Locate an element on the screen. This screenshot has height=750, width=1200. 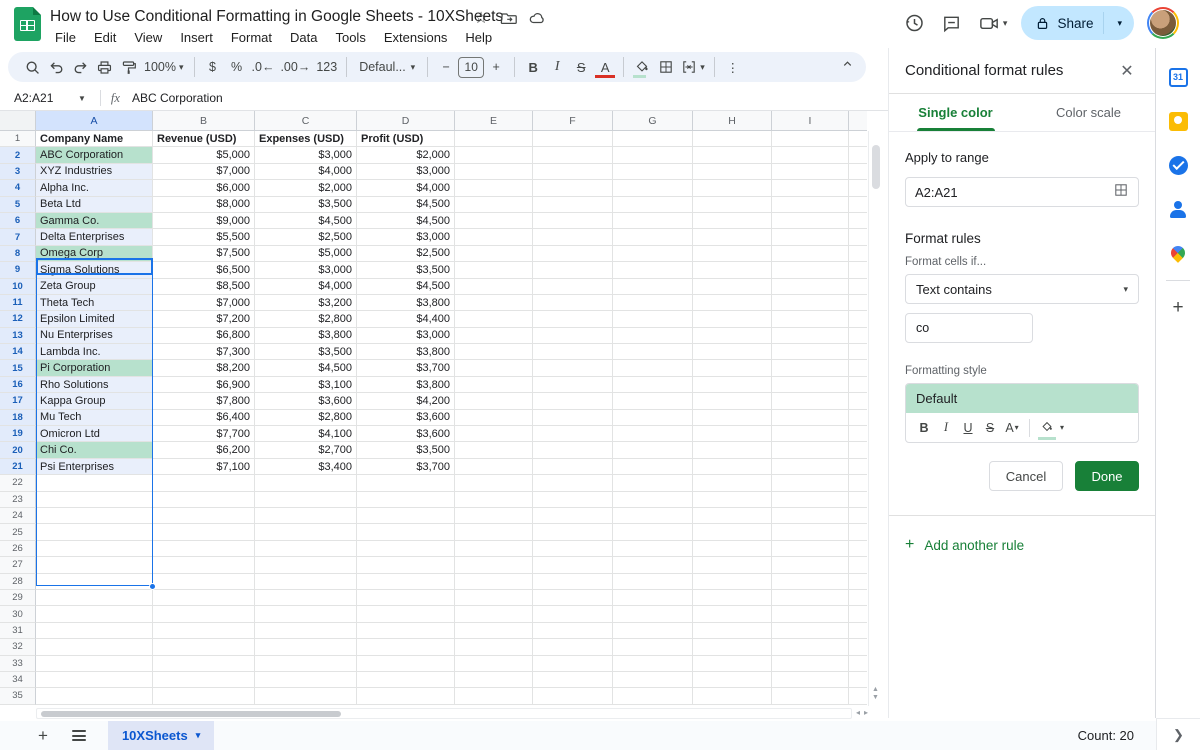
row-header-9: 9 is located at coordinates (18, 270).